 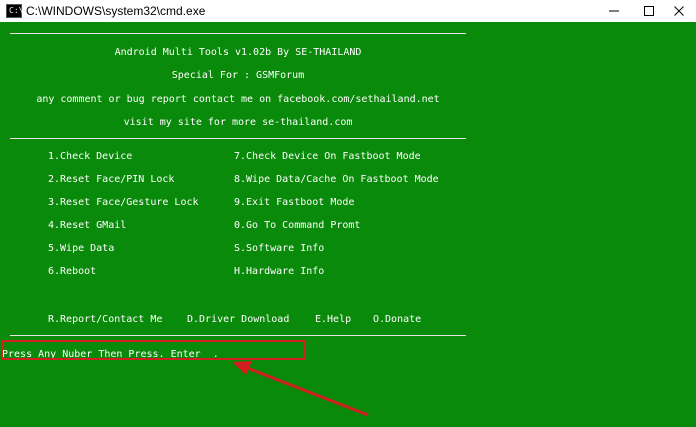 I want to click on minimize-icon, so click(x=614, y=11).